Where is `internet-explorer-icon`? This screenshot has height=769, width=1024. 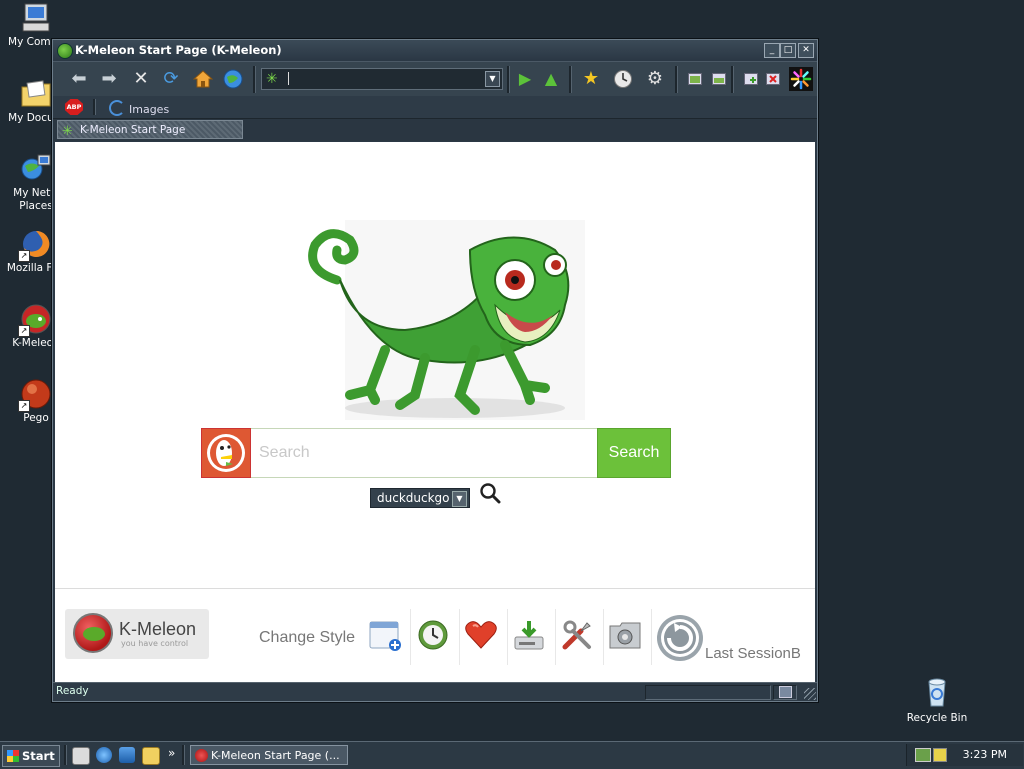 internet-explorer-icon is located at coordinates (104, 755).